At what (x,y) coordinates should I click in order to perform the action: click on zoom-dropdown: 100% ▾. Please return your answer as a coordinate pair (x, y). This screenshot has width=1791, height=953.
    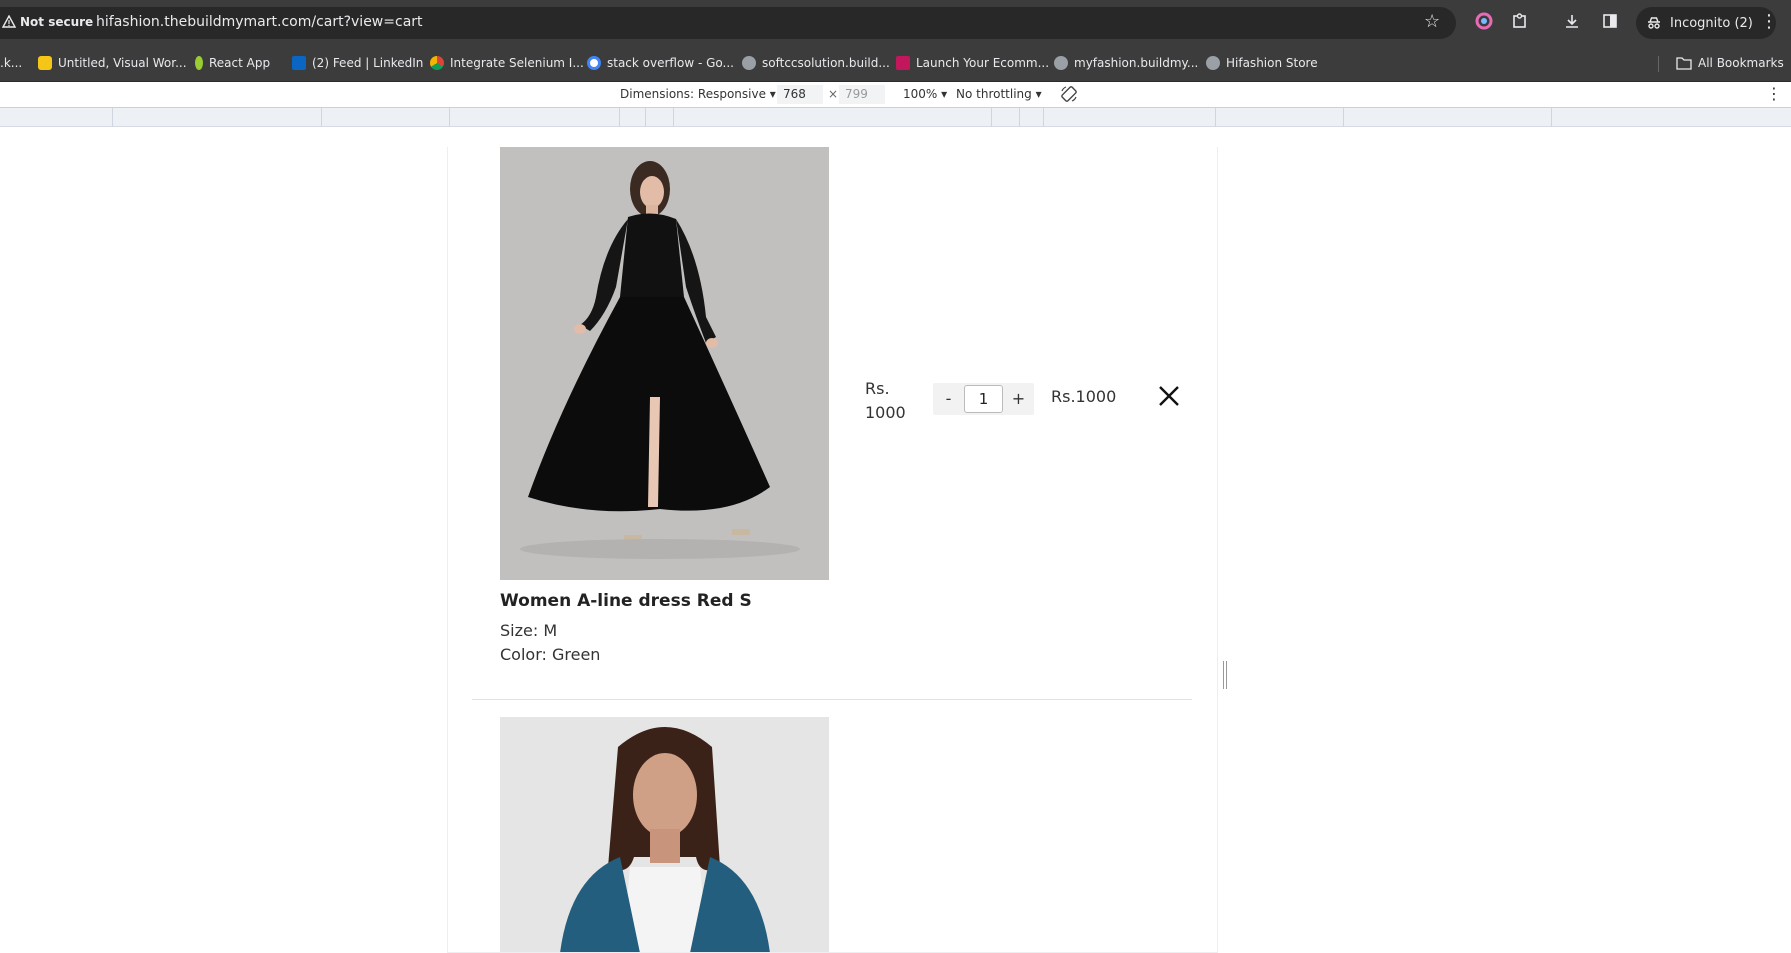
    Looking at the image, I should click on (925, 94).